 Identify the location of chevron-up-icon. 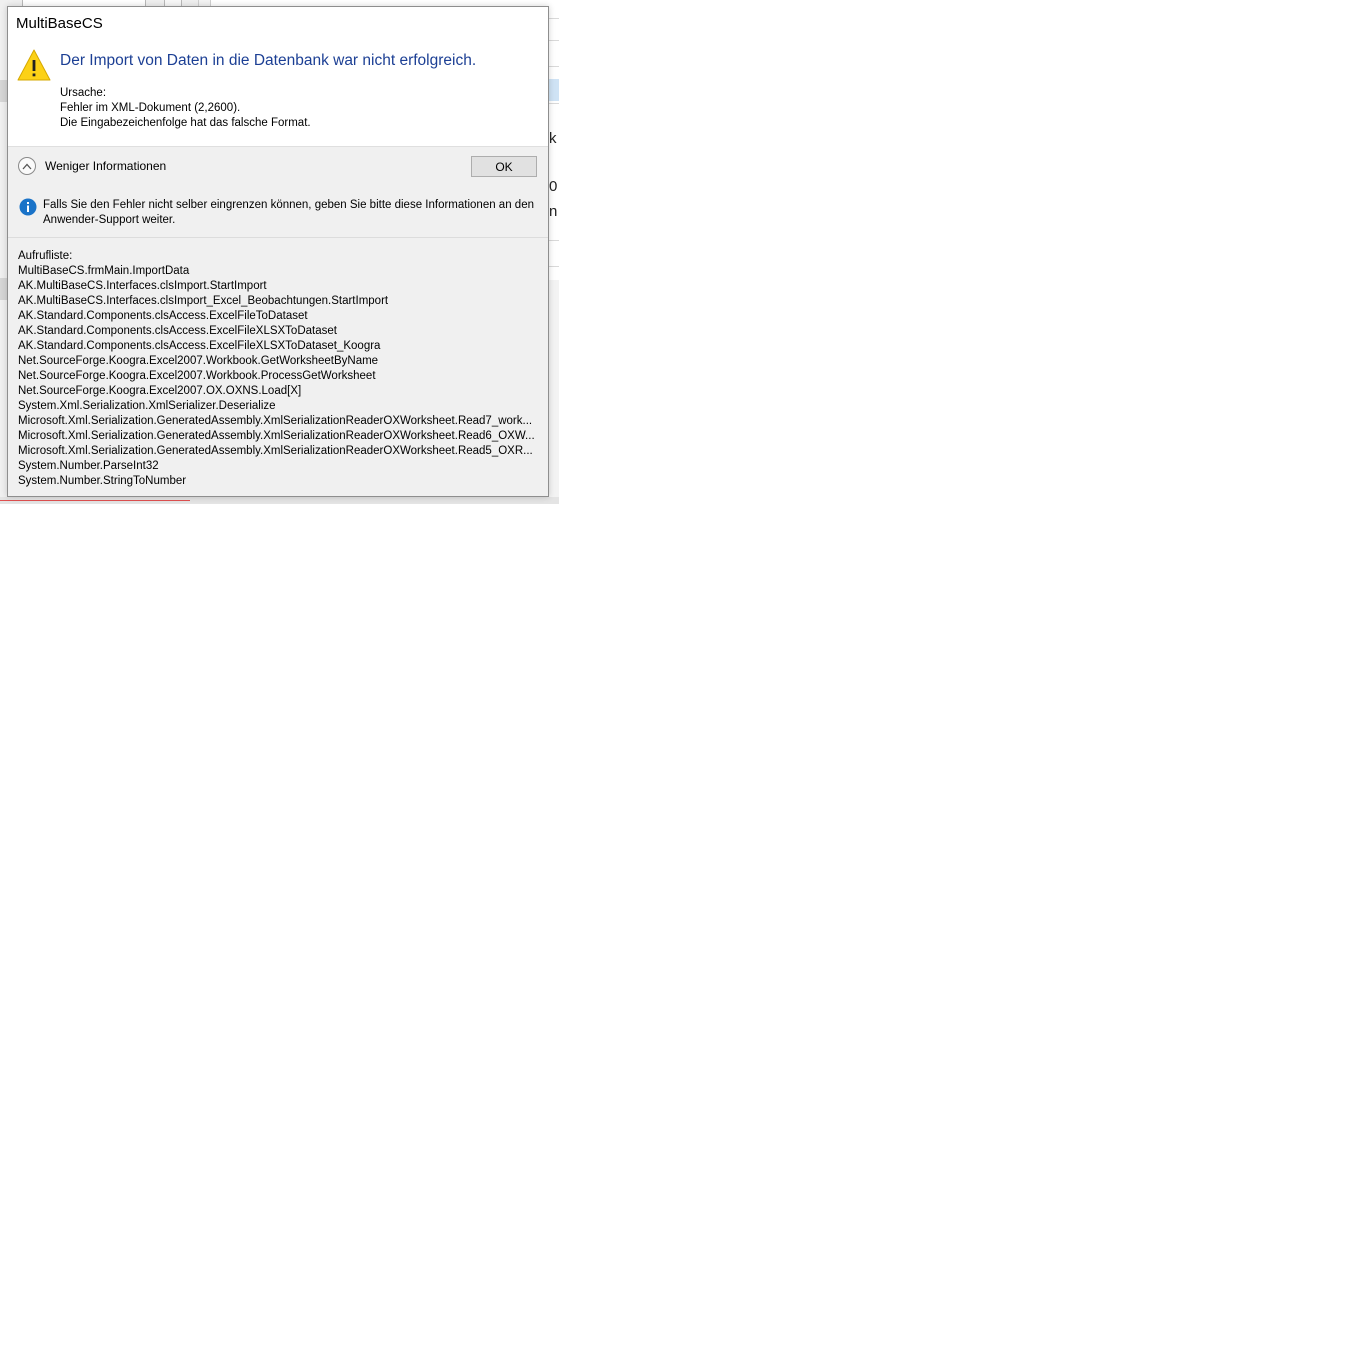
(27, 166).